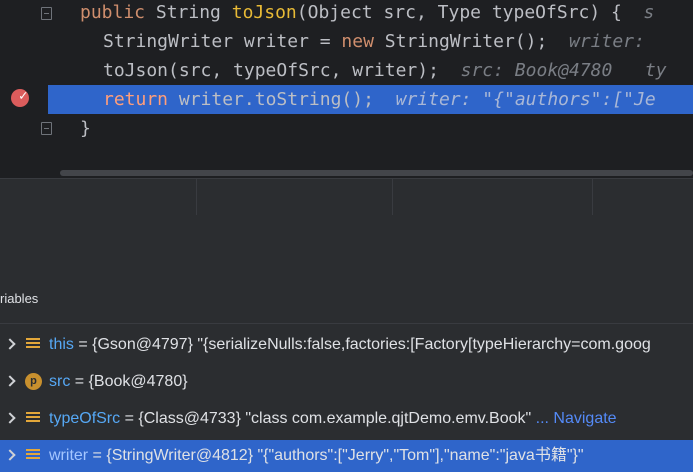  I want to click on code-text: StringWriter writer =, so click(222, 41).